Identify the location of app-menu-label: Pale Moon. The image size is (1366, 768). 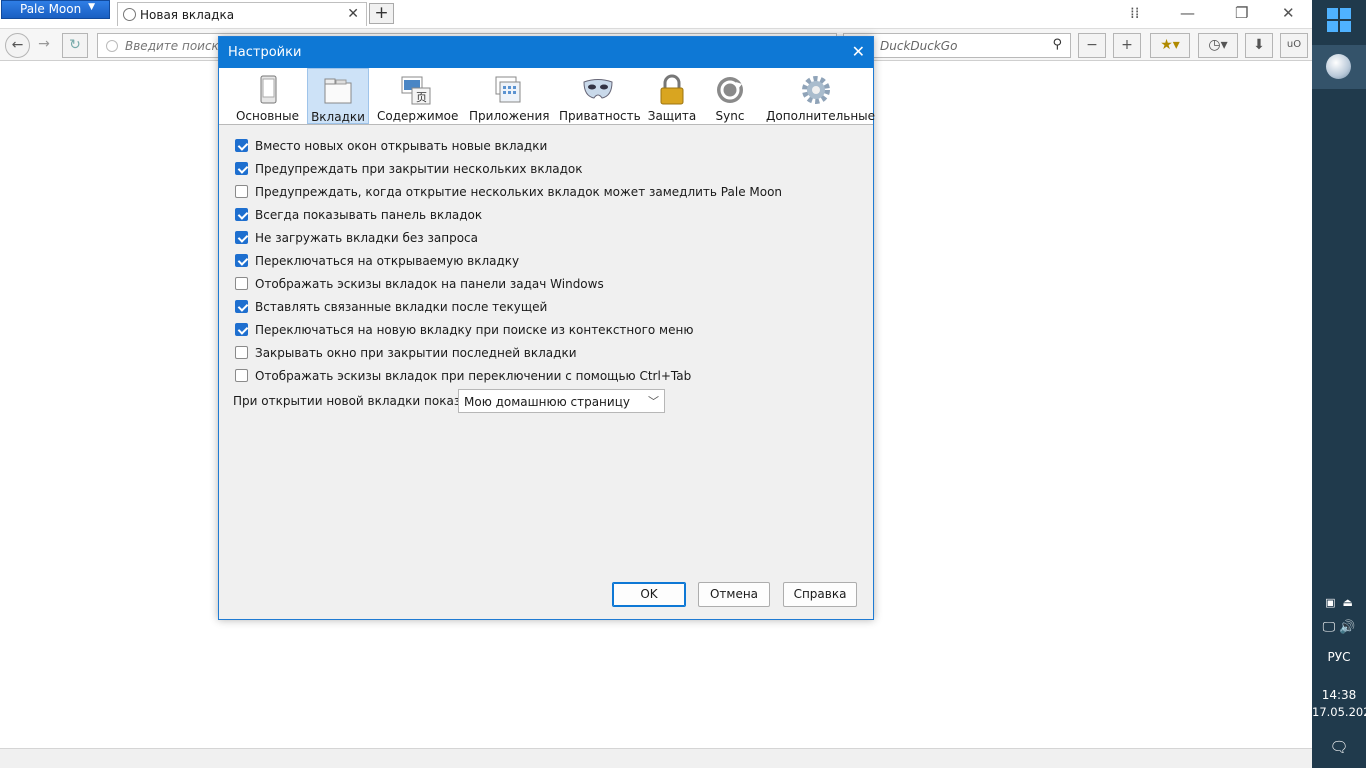
(51, 9).